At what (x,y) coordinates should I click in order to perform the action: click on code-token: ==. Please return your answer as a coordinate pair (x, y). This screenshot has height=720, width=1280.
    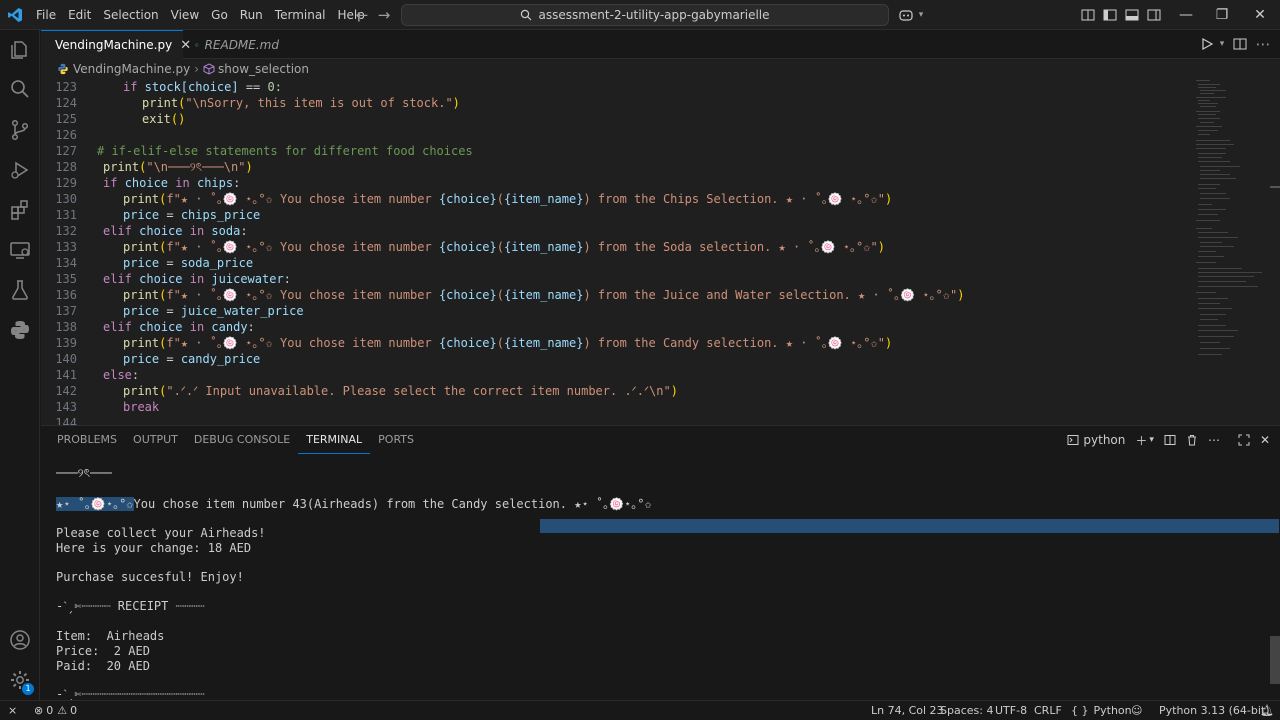
    Looking at the image, I should click on (253, 87).